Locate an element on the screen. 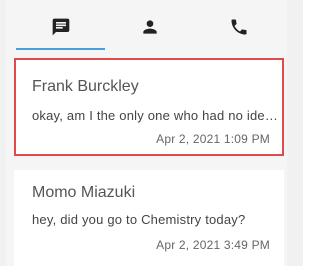  tab-bar is located at coordinates (150, 27).